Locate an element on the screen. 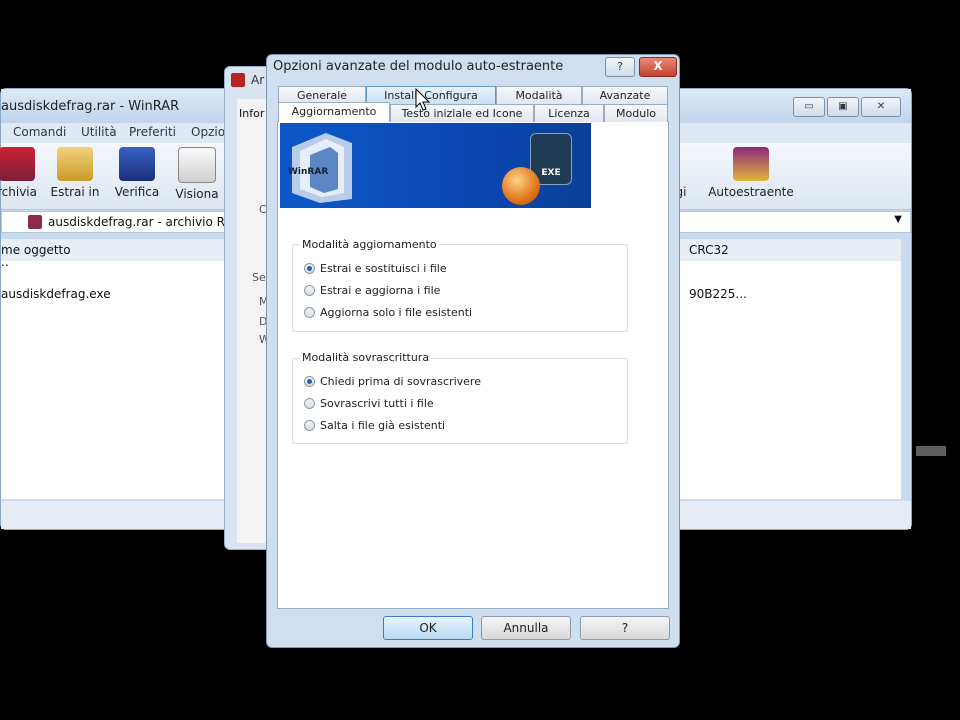 The height and width of the screenshot is (720, 960). tab-modalita: Modalità is located at coordinates (539, 95).